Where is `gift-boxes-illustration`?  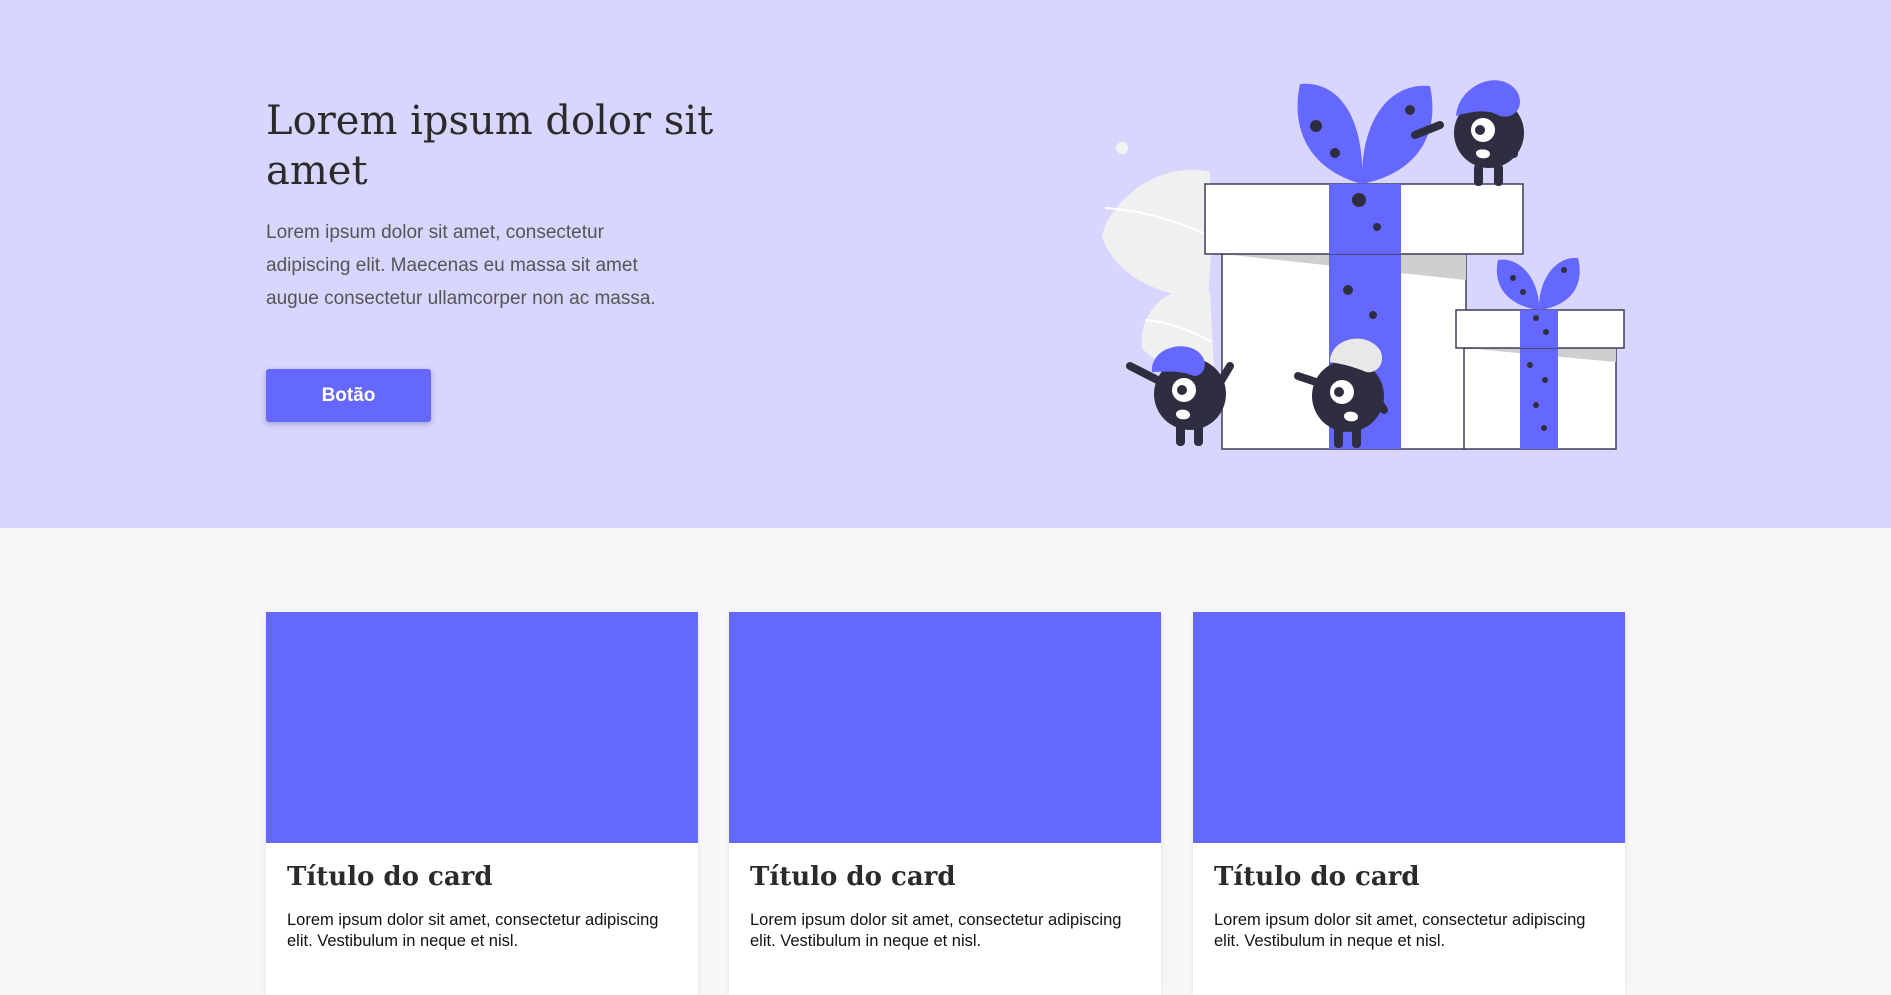
gift-boxes-illustration is located at coordinates (1363, 265).